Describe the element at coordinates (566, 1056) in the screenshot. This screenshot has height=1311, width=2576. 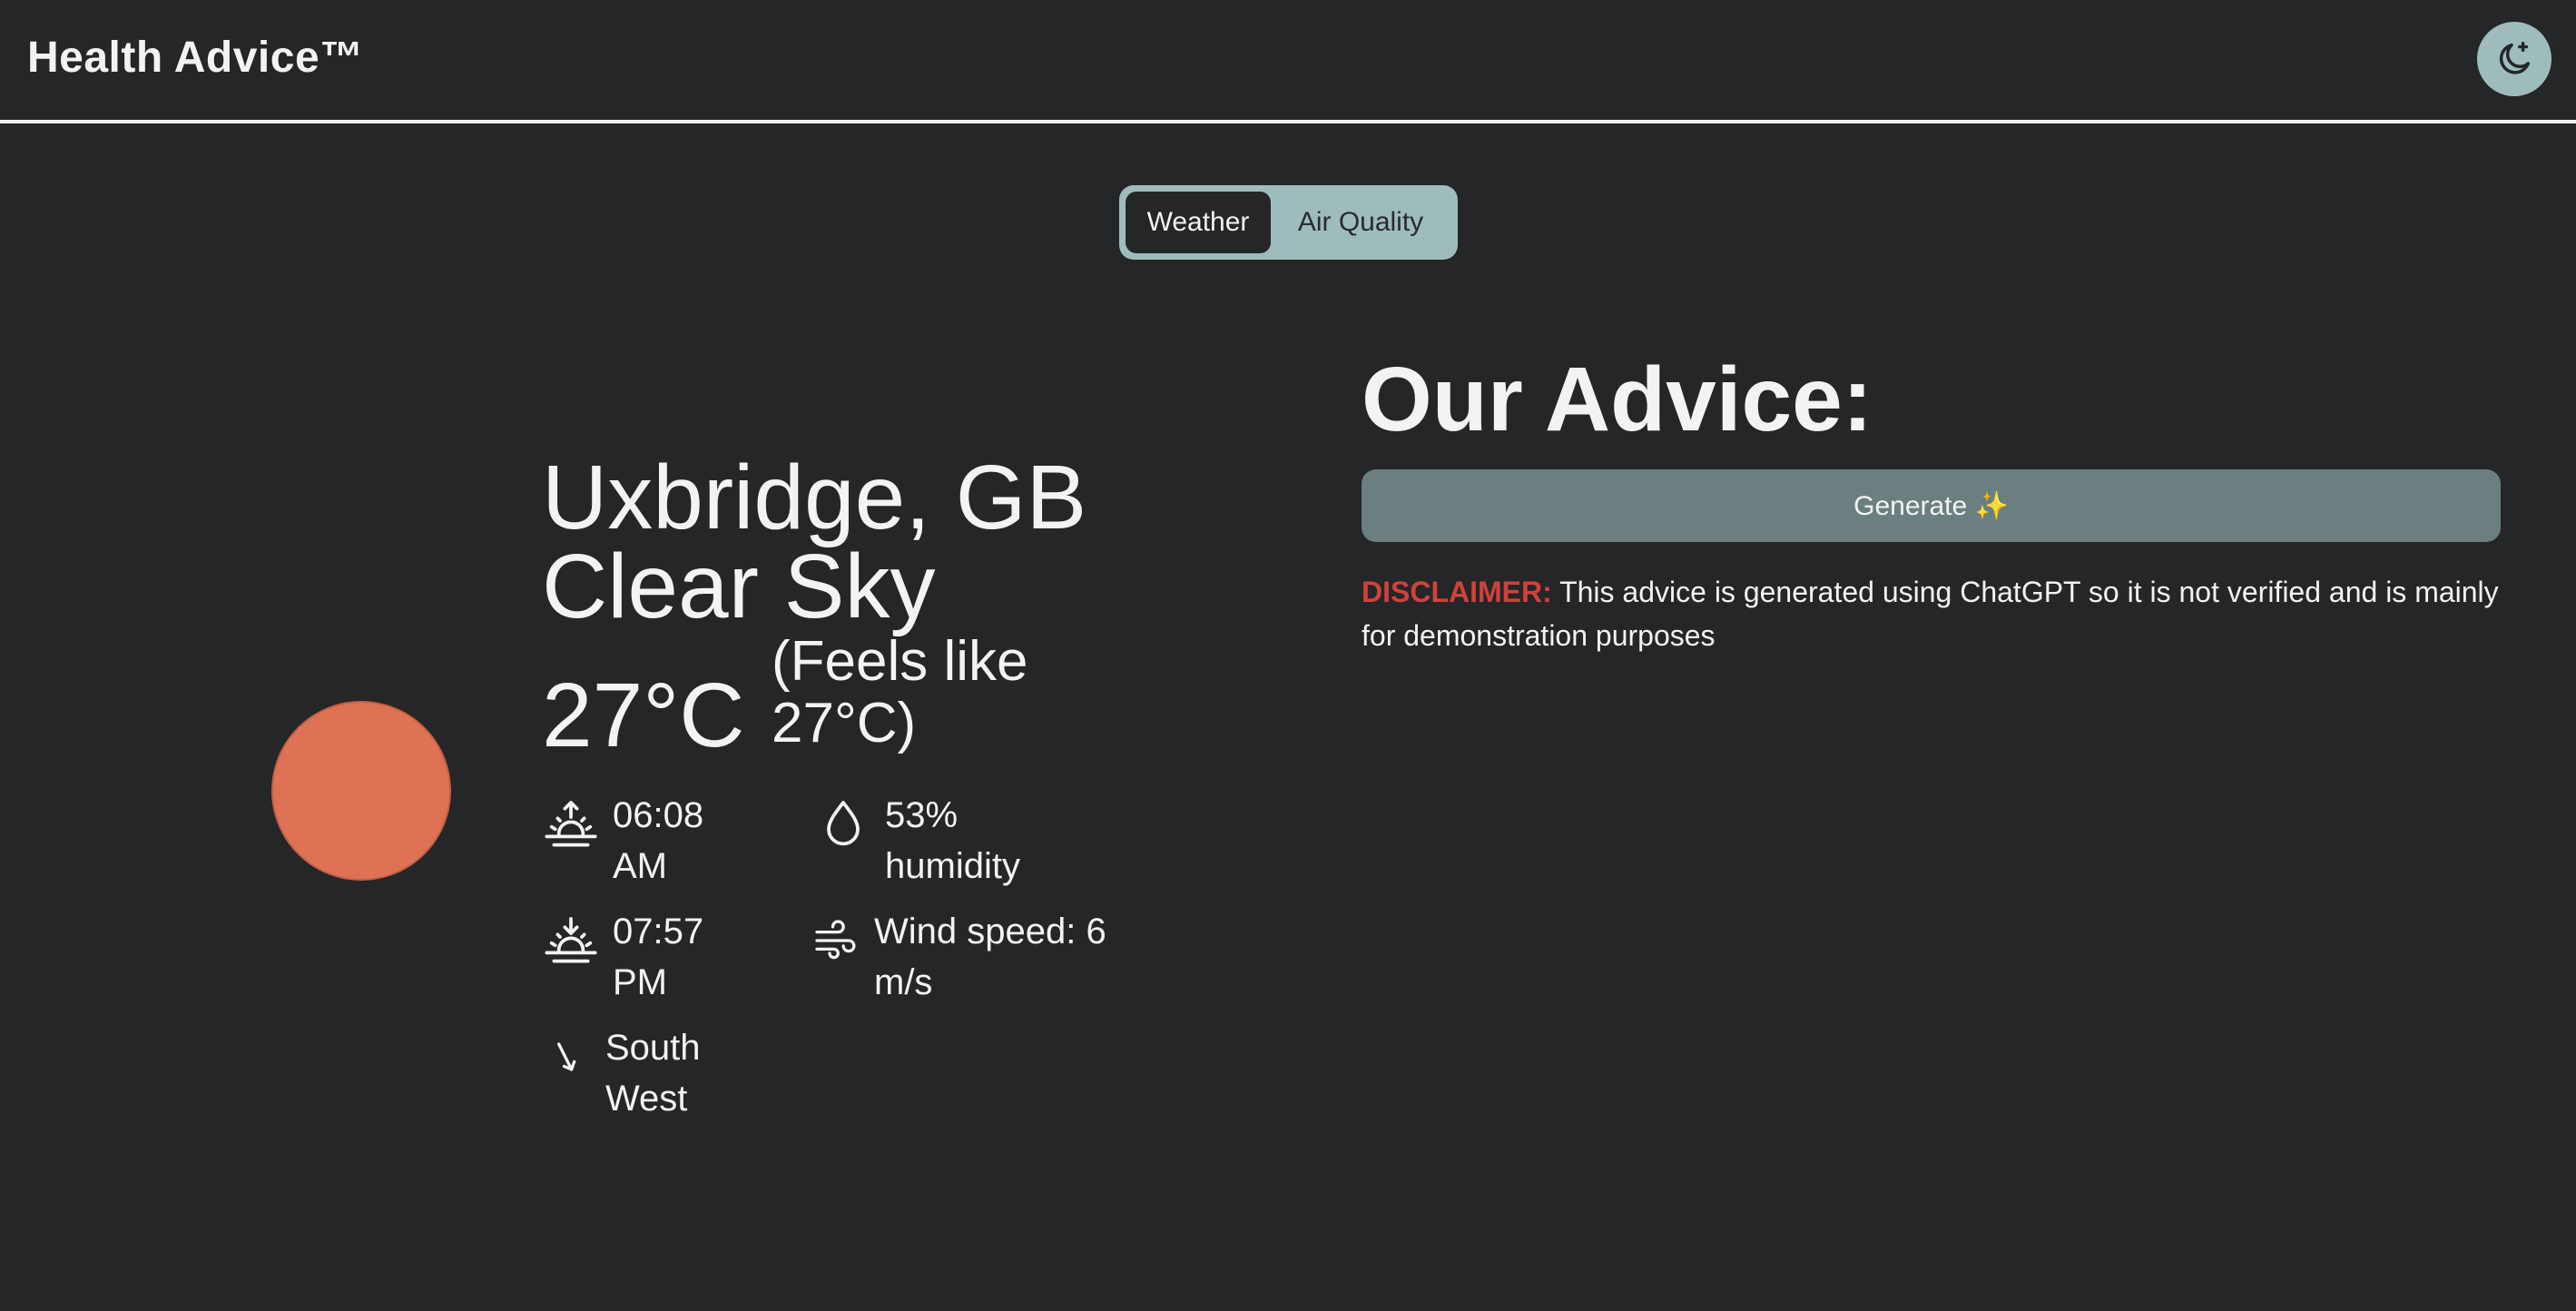
I see `arrow-down-right-icon` at that location.